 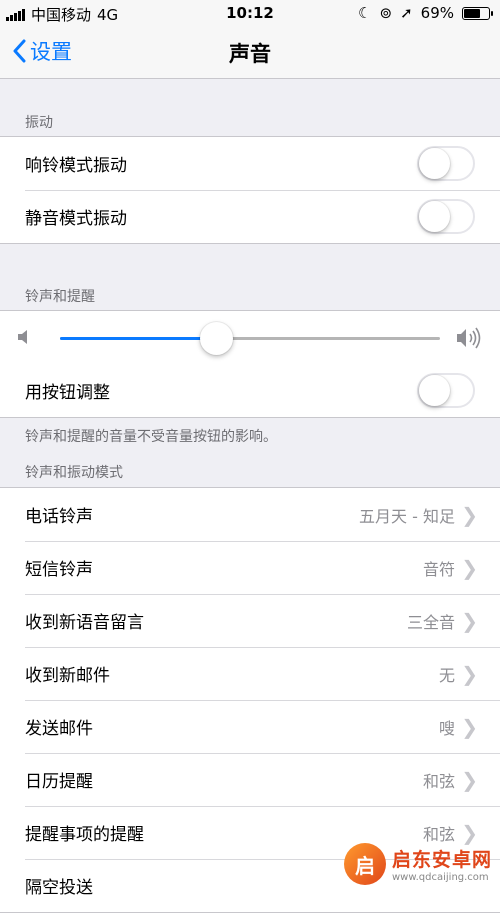 What do you see at coordinates (138, 338) in the screenshot?
I see `volume-slider-fill` at bounding box center [138, 338].